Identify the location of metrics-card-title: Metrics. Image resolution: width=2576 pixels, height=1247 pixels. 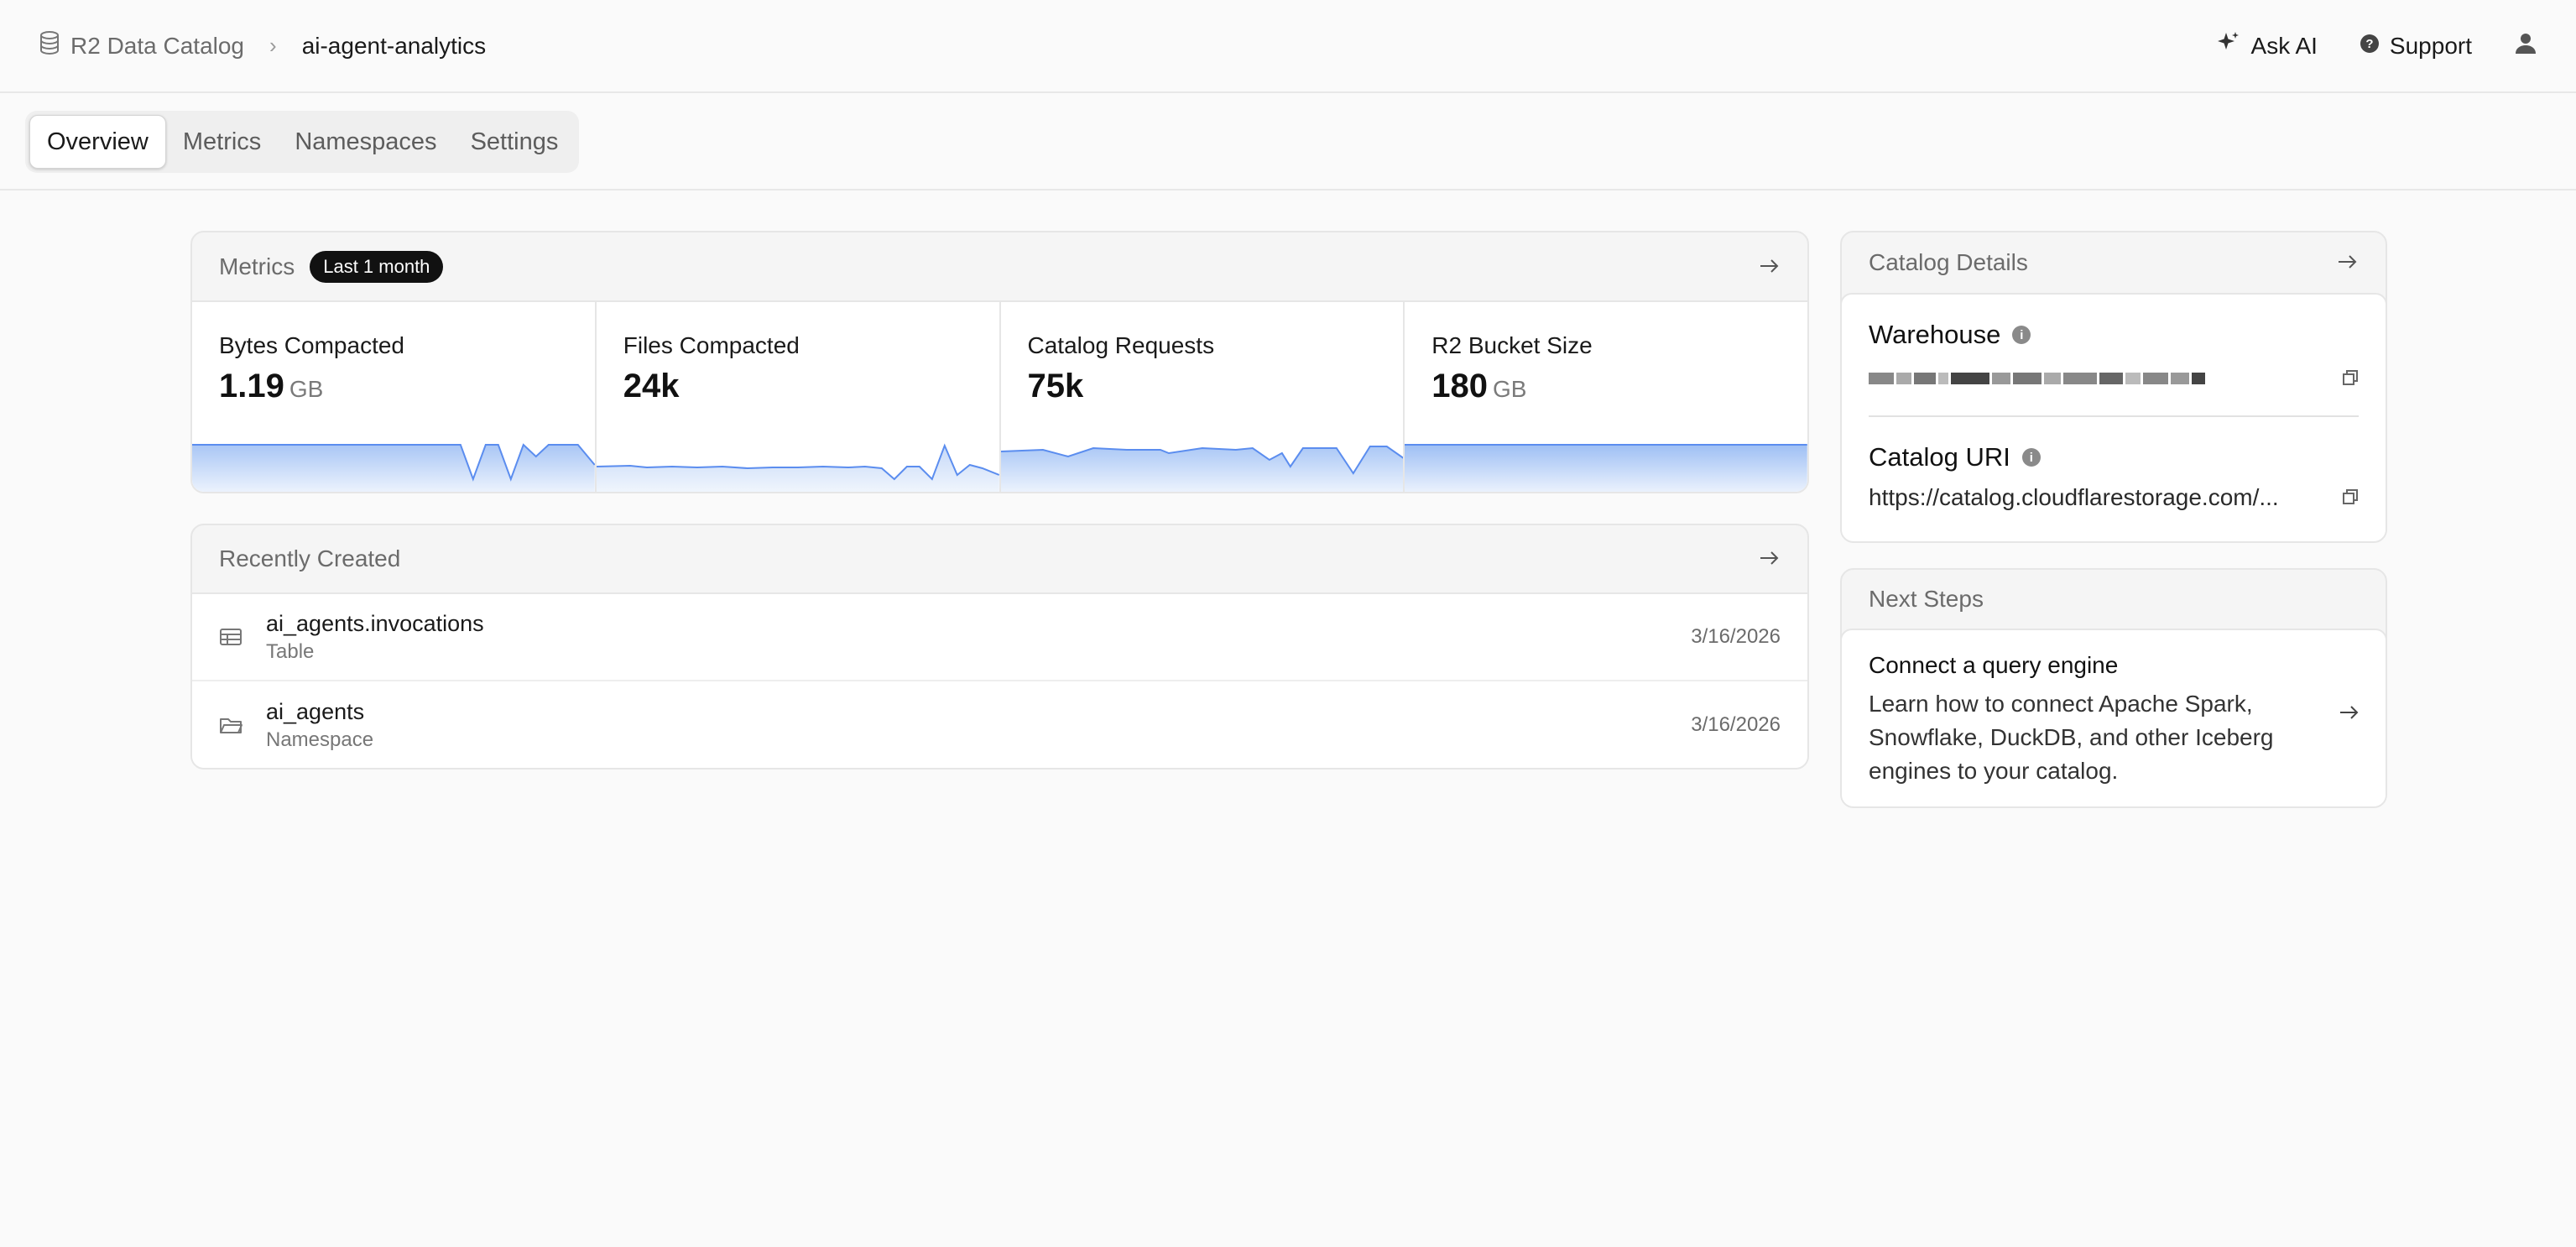
(257, 266).